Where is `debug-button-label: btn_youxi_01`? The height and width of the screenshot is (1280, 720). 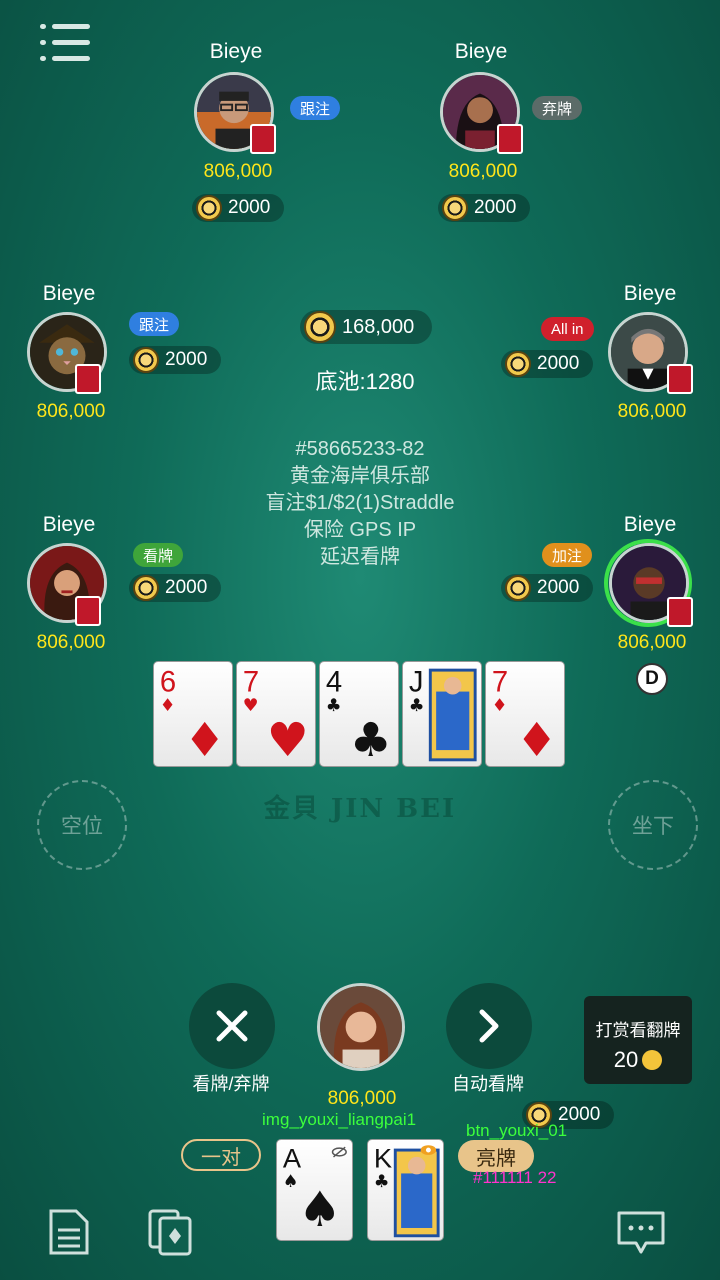
debug-button-label: btn_youxi_01 is located at coordinates (517, 1130).